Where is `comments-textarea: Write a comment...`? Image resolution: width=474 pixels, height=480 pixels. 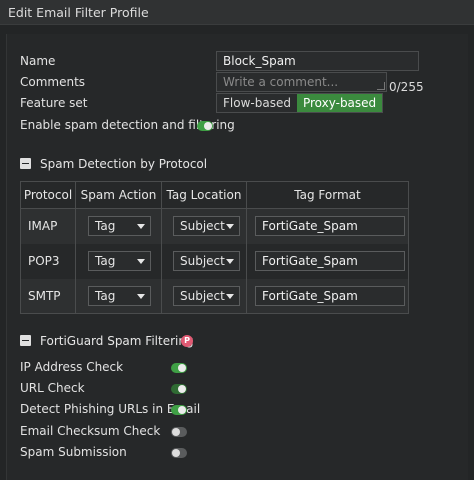 comments-textarea: Write a comment... is located at coordinates (301, 82).